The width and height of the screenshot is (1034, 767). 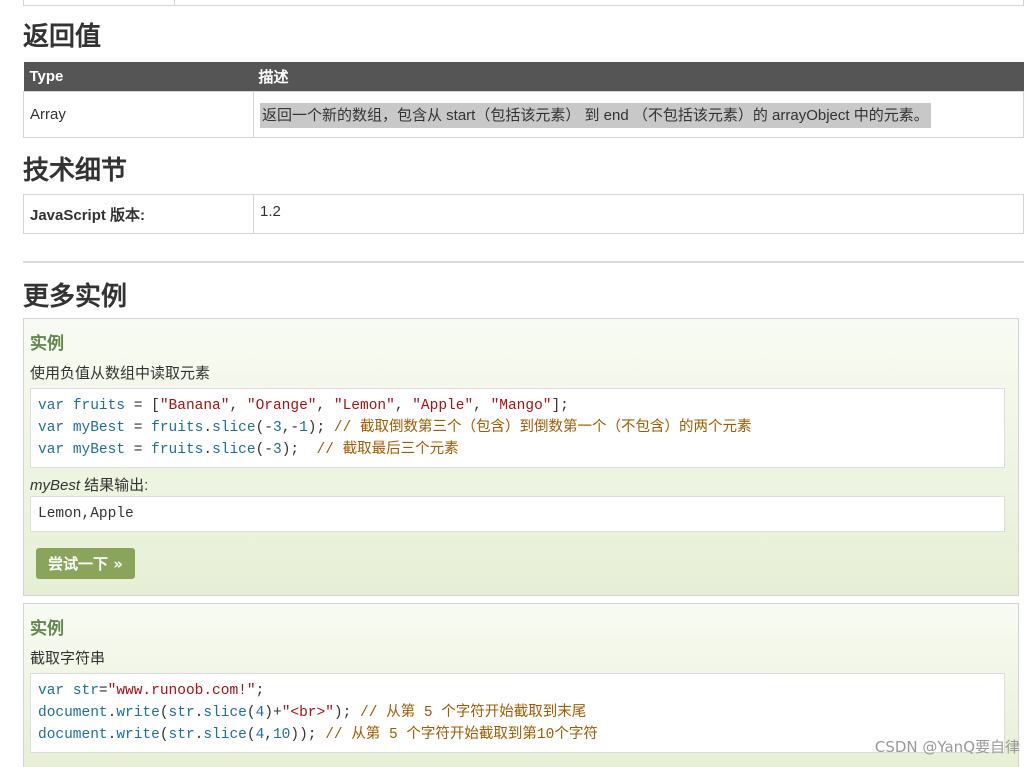 I want to click on more-examples-heading: 更多实例, so click(x=75, y=297).